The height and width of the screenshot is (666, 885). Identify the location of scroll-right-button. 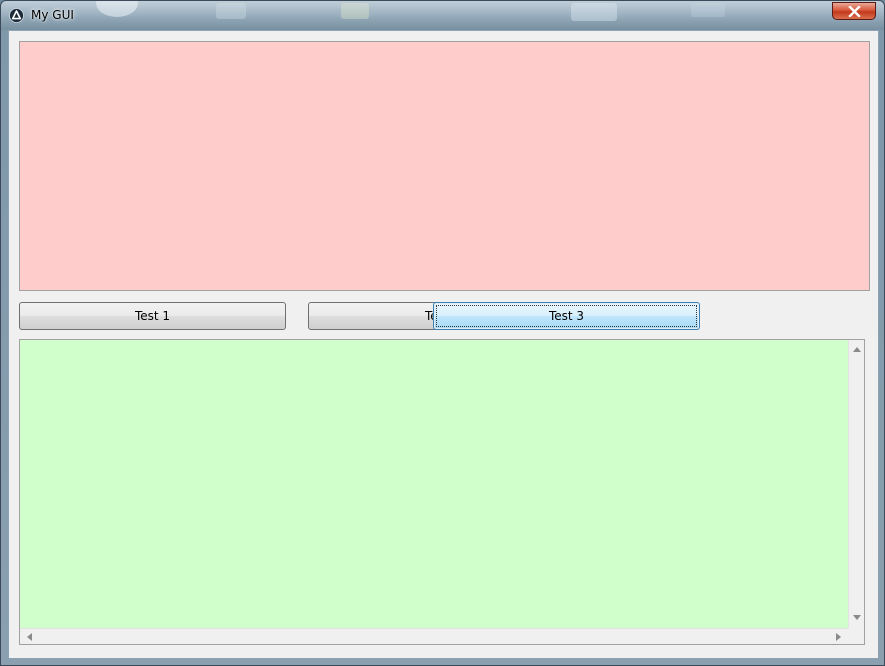
(838, 637).